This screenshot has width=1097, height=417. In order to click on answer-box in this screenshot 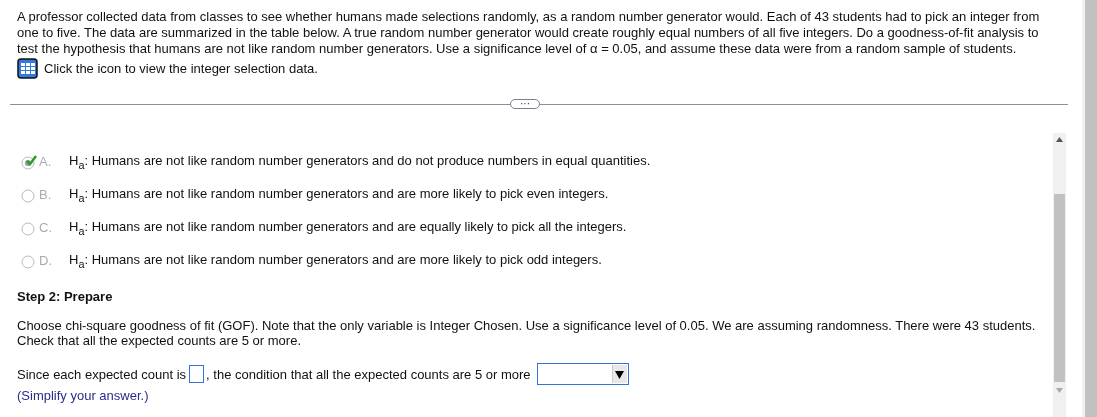, I will do `click(197, 374)`.